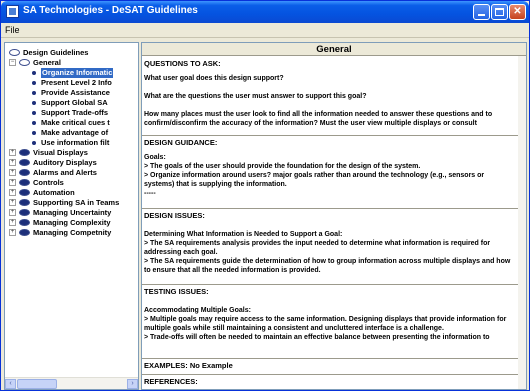  I want to click on tree-item-label: Organize Informatic, so click(77, 73).